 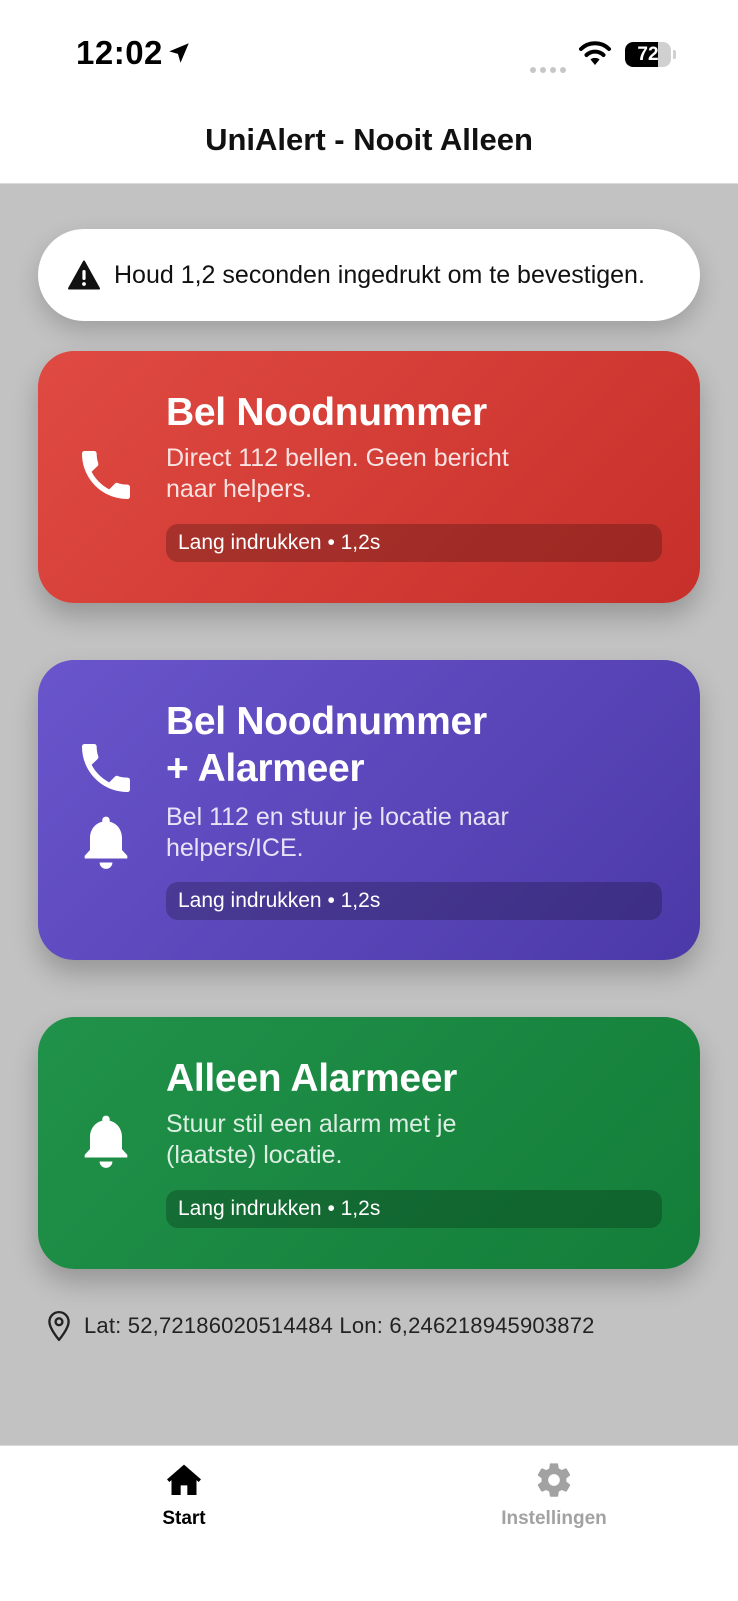 I want to click on location-arrow-icon, so click(x=179, y=53).